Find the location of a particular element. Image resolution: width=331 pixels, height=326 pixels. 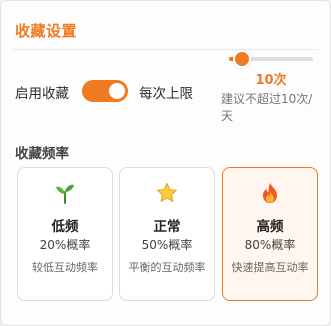

toggle-knob is located at coordinates (117, 91).